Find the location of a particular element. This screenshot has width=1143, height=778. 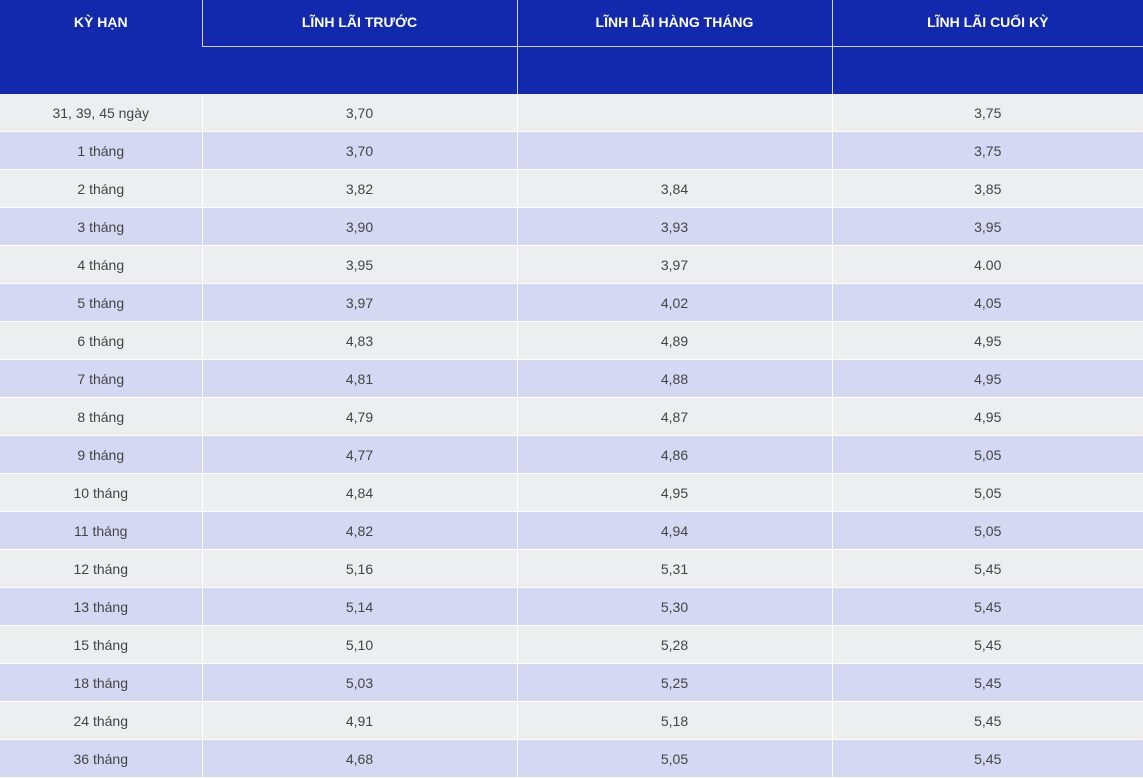

table-row: 7 tháng 4,81 4,88 4,95 is located at coordinates (571, 378).